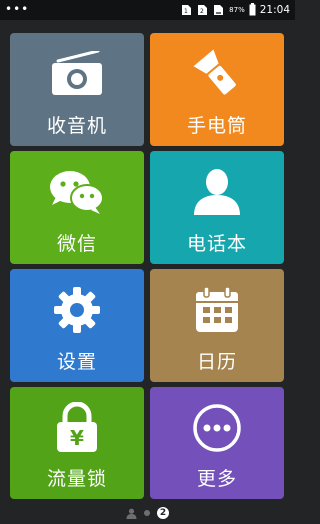 Image resolution: width=320 pixels, height=524 pixels. I want to click on tile-label: 更多, so click(216, 479).